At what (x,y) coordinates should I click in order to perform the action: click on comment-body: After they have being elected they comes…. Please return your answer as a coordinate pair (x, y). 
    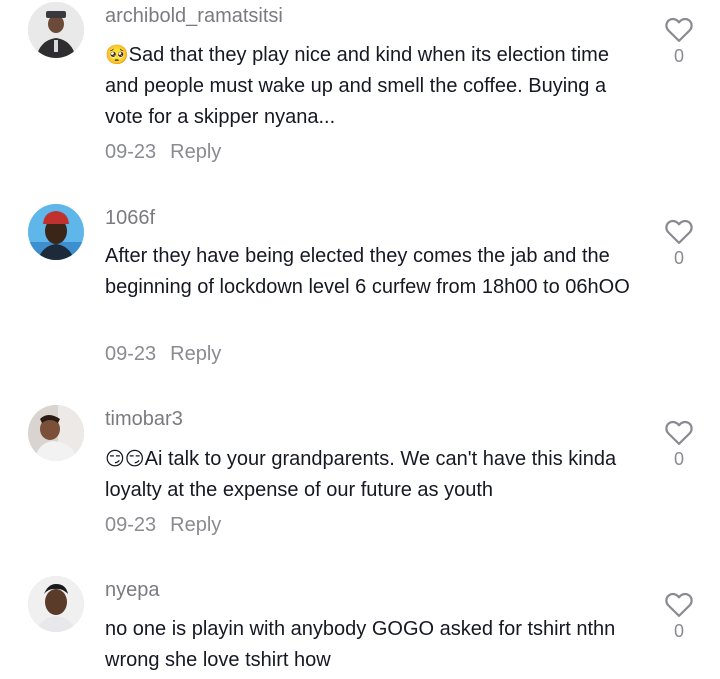
    Looking at the image, I should click on (367, 271).